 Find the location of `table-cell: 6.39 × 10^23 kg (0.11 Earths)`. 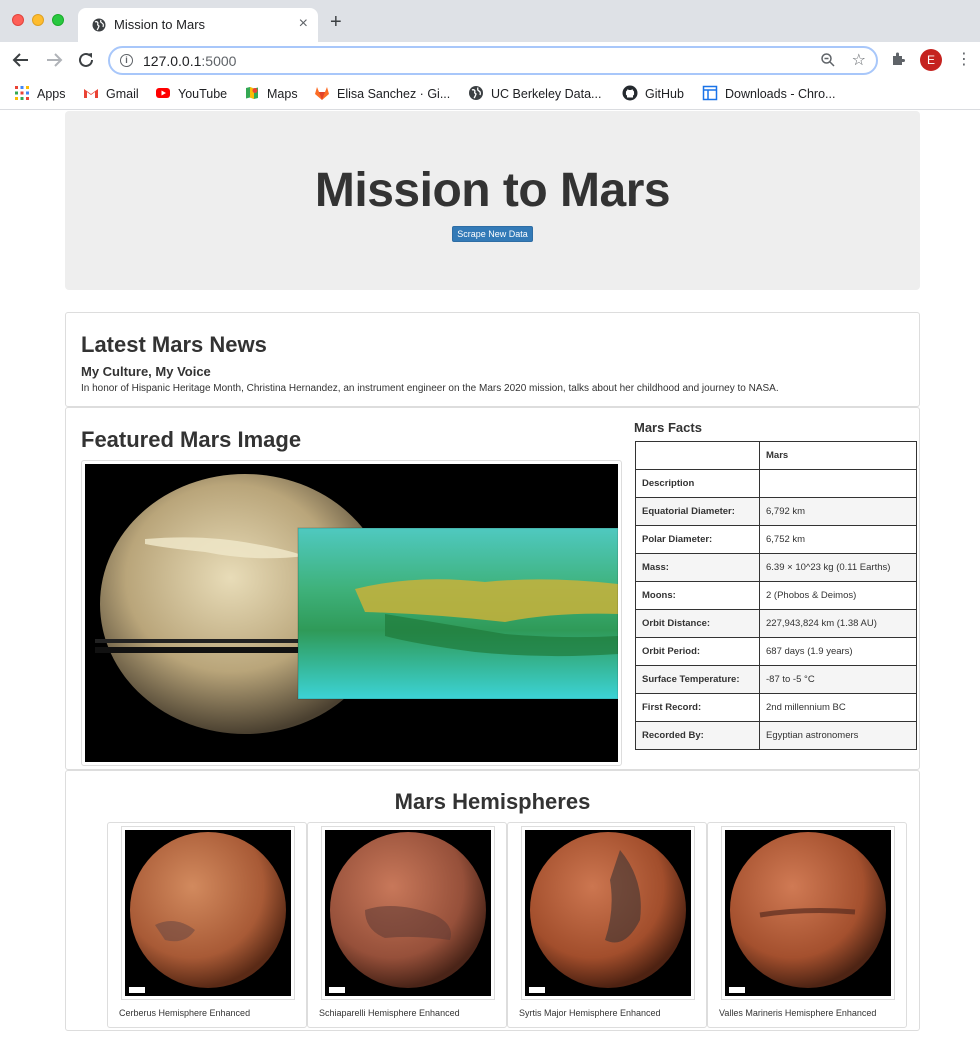

table-cell: 6.39 × 10^23 kg (0.11 Earths) is located at coordinates (838, 567).